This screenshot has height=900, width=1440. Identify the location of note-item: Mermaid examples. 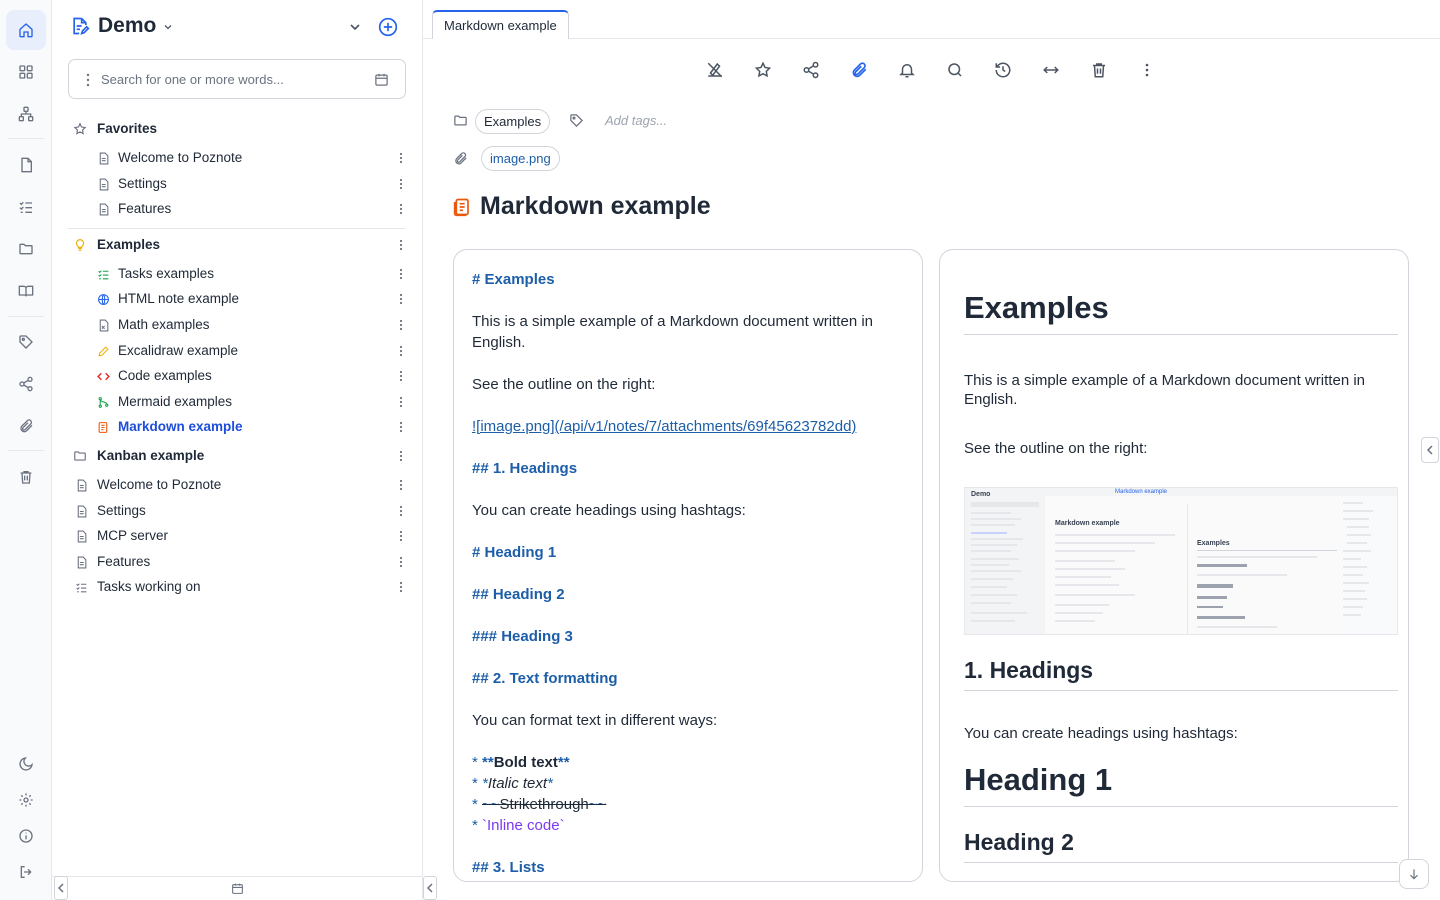
(238, 402).